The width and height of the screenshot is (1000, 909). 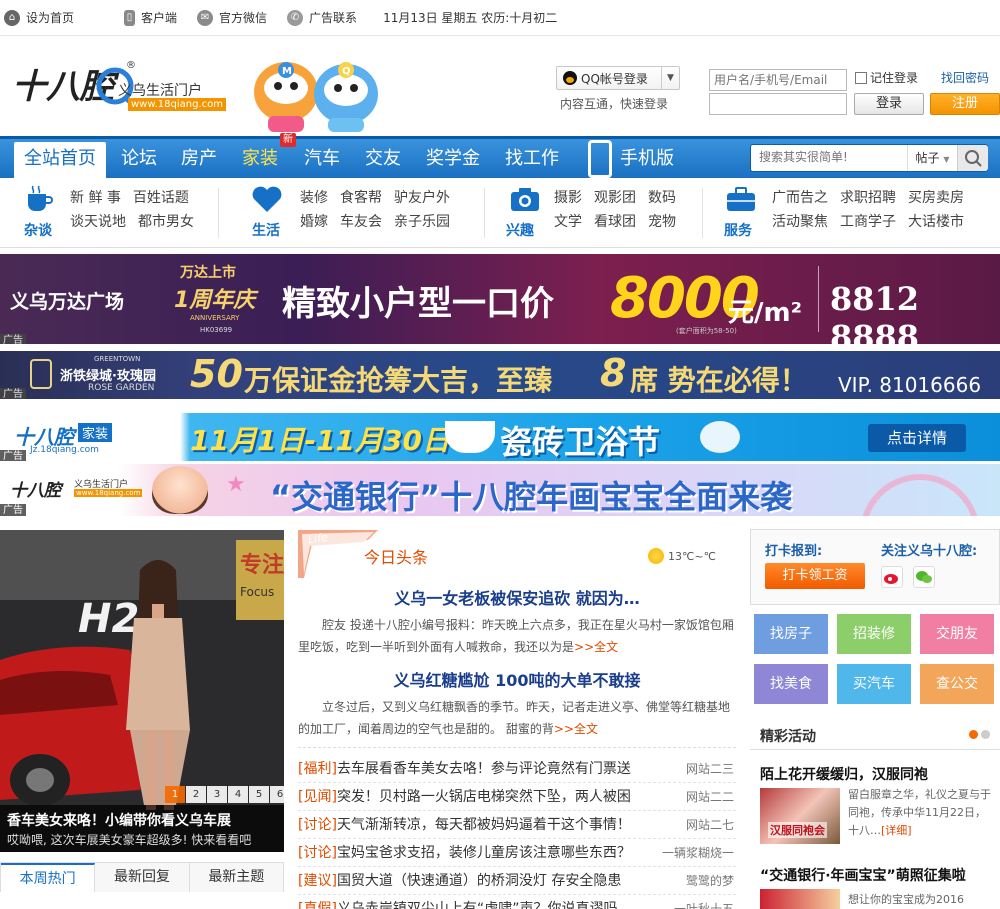 What do you see at coordinates (277, 794) in the screenshot?
I see `slider-page: 6` at bounding box center [277, 794].